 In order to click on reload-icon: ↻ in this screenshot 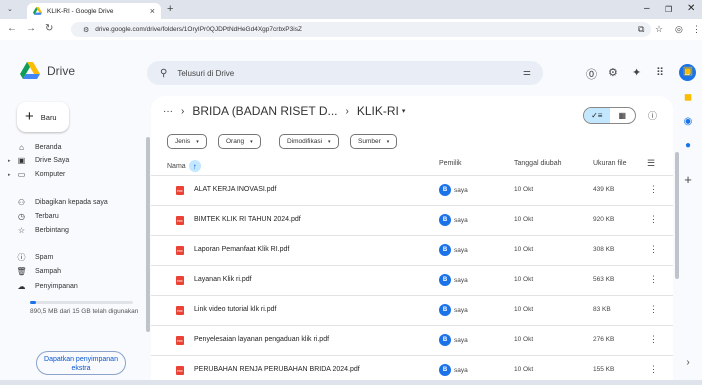, I will do `click(49, 28)`.